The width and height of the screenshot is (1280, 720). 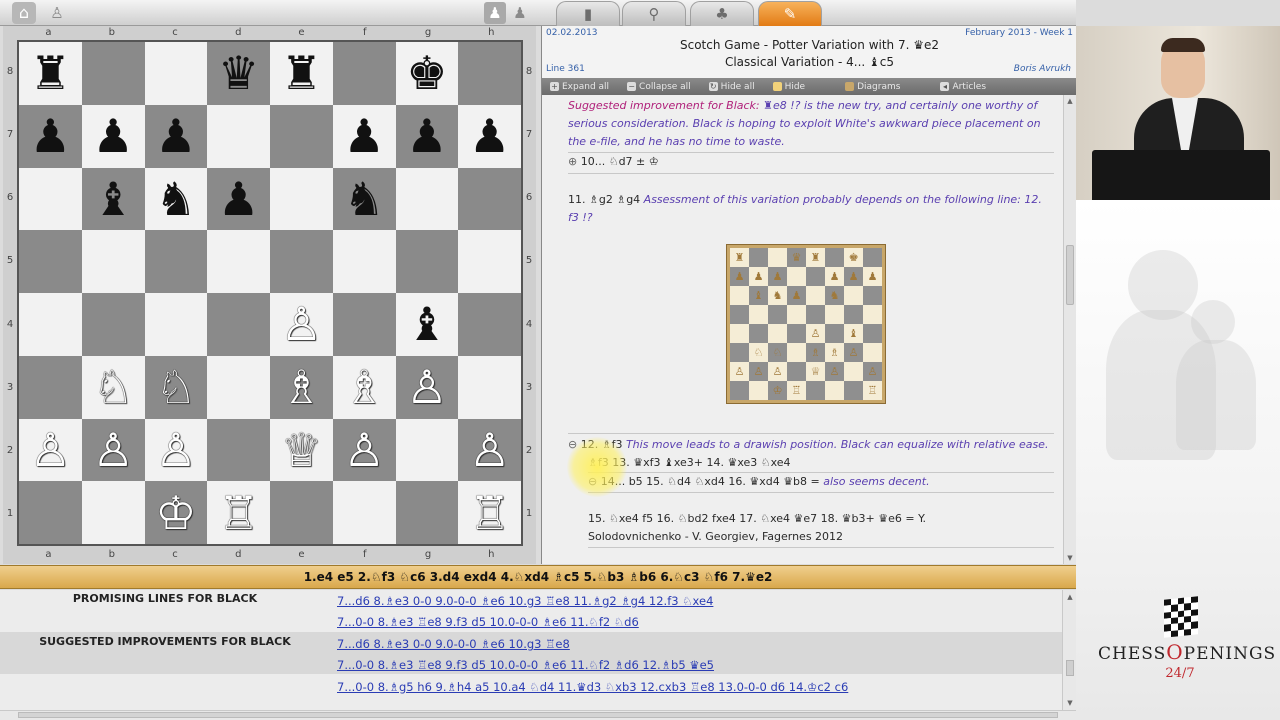 I want to click on square-g7: ♟, so click(x=427, y=136).